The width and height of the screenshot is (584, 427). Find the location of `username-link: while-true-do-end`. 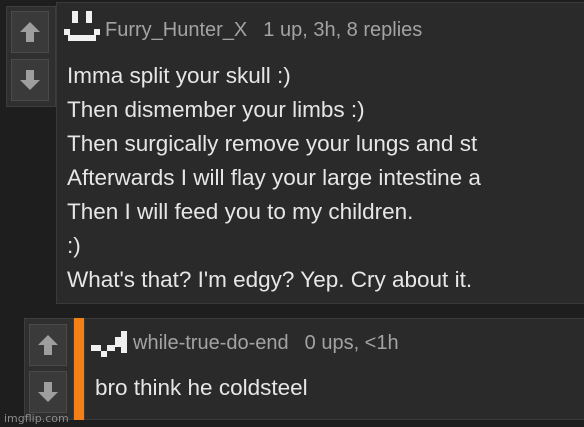

username-link: while-true-do-end is located at coordinates (211, 343).